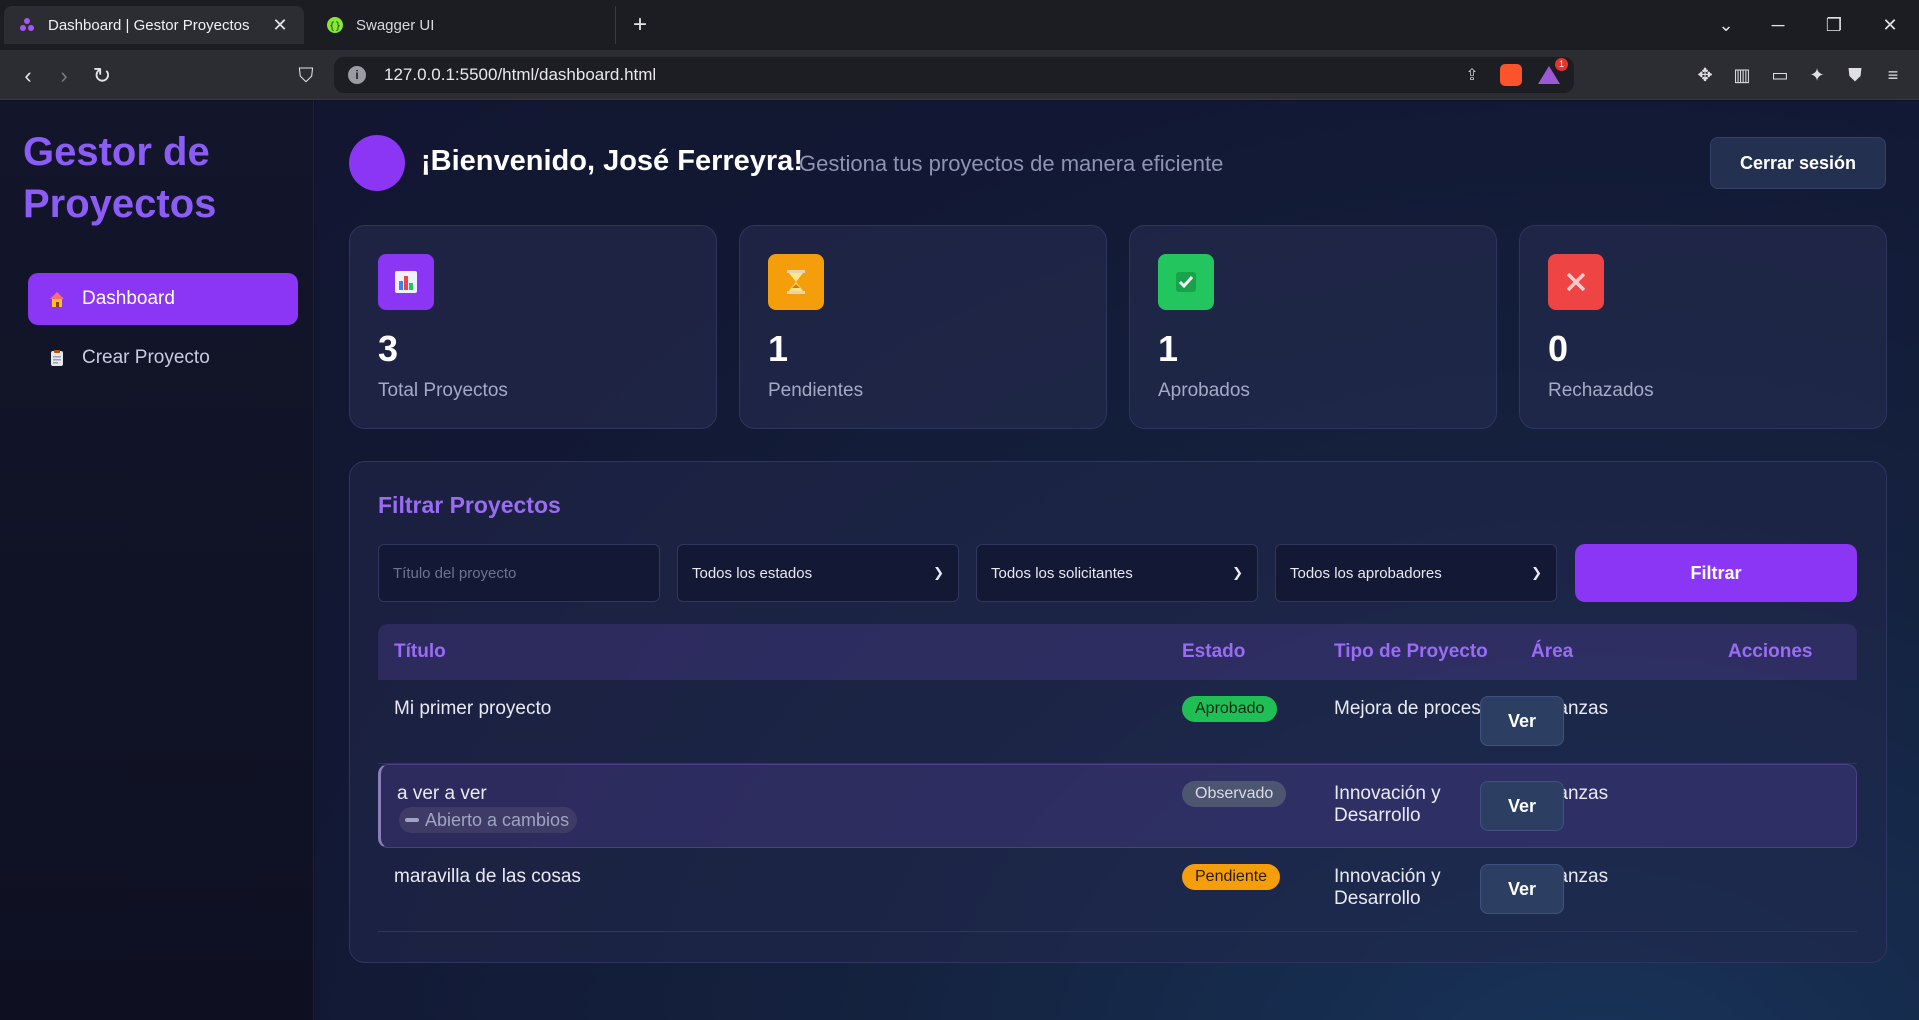 The image size is (1919, 1020). What do you see at coordinates (1576, 282) in the screenshot?
I see `cross-icon` at bounding box center [1576, 282].